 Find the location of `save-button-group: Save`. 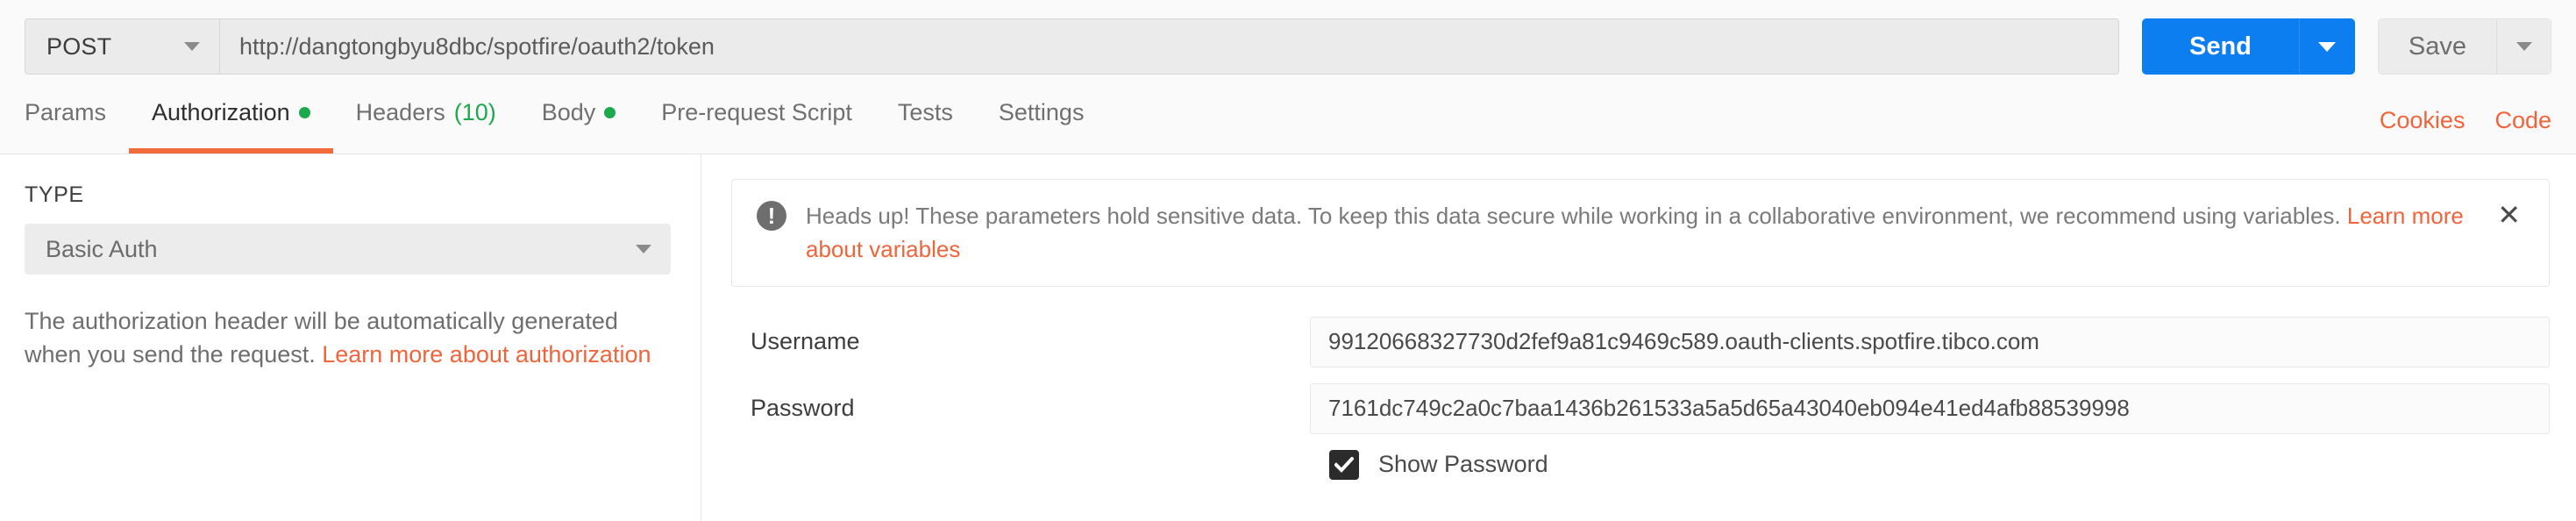

save-button-group: Save is located at coordinates (2464, 46).